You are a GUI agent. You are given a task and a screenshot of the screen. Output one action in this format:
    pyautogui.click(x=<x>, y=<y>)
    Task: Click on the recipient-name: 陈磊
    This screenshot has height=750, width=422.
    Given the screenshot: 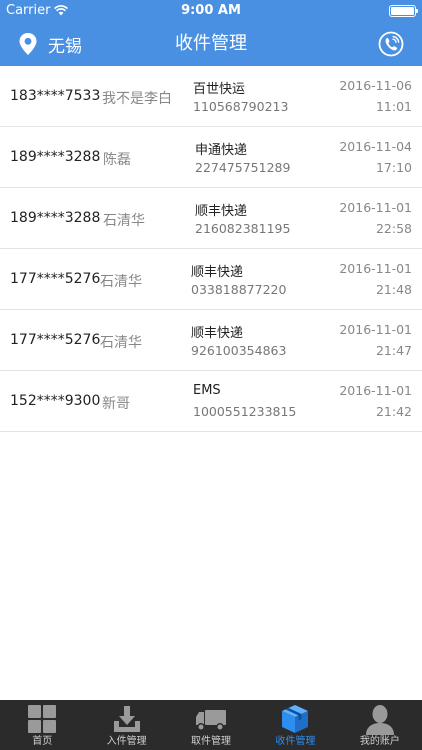 What is the action you would take?
    pyautogui.click(x=117, y=160)
    